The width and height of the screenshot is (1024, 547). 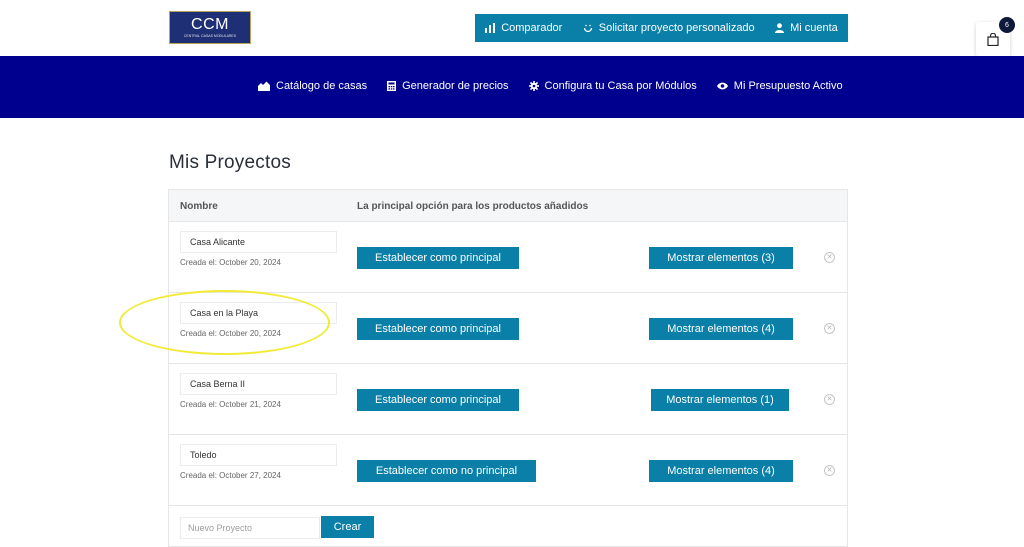 What do you see at coordinates (532, 28) in the screenshot?
I see `top-nav-label: Comparador` at bounding box center [532, 28].